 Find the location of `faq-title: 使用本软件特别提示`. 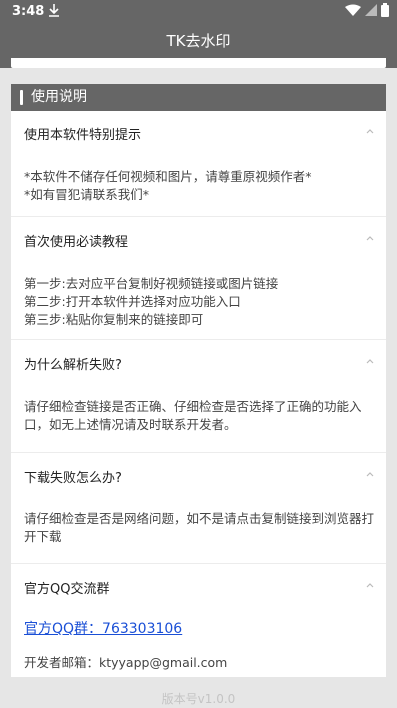

faq-title: 使用本软件特别提示 is located at coordinates (82, 133).